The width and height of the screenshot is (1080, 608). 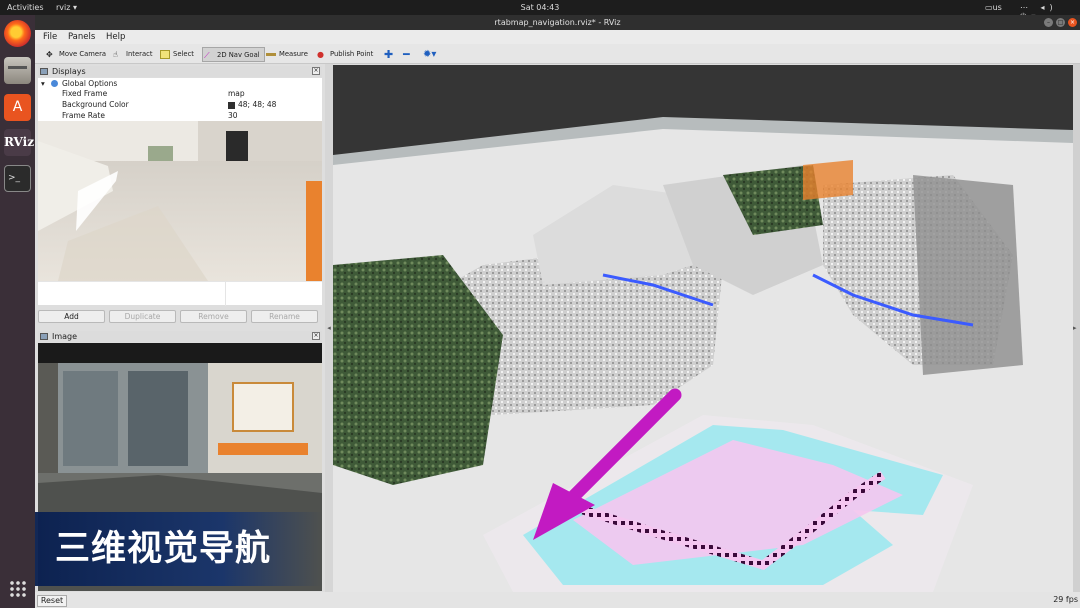 What do you see at coordinates (18, 589) in the screenshot?
I see `show-applications-icon` at bounding box center [18, 589].